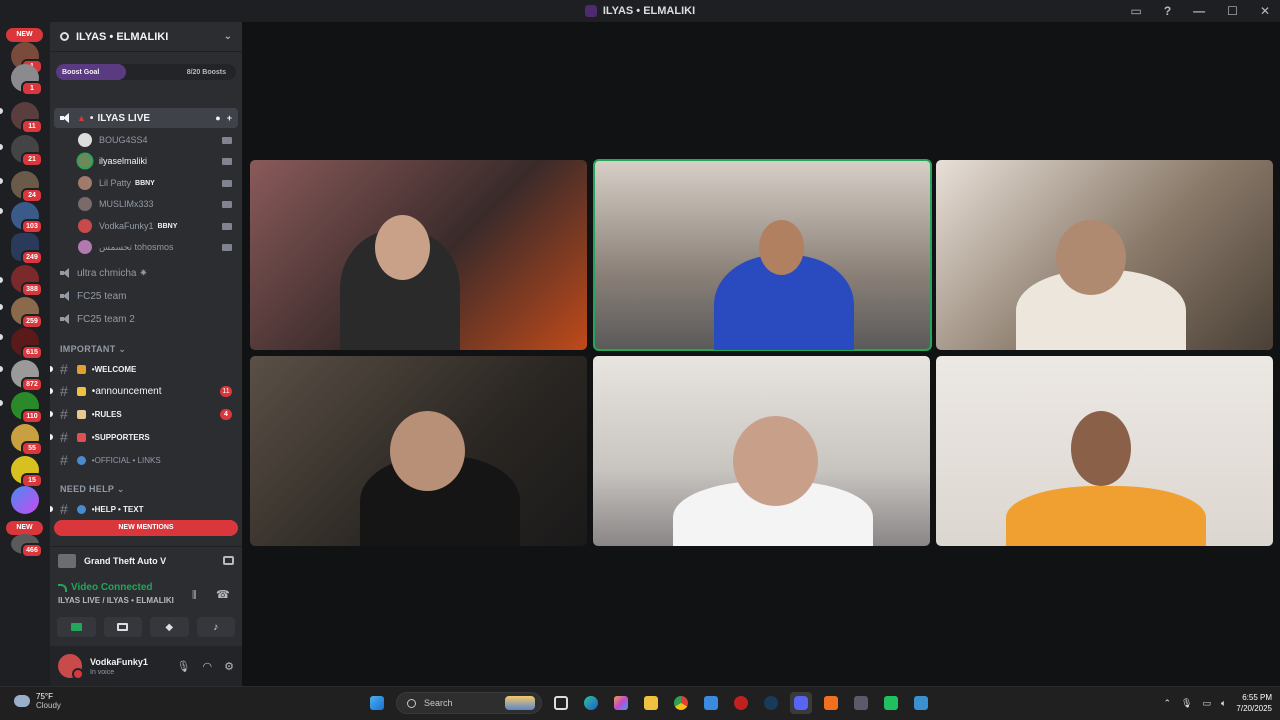 Image resolution: width=1280 pixels, height=720 pixels. I want to click on steam-icon, so click(771, 703).